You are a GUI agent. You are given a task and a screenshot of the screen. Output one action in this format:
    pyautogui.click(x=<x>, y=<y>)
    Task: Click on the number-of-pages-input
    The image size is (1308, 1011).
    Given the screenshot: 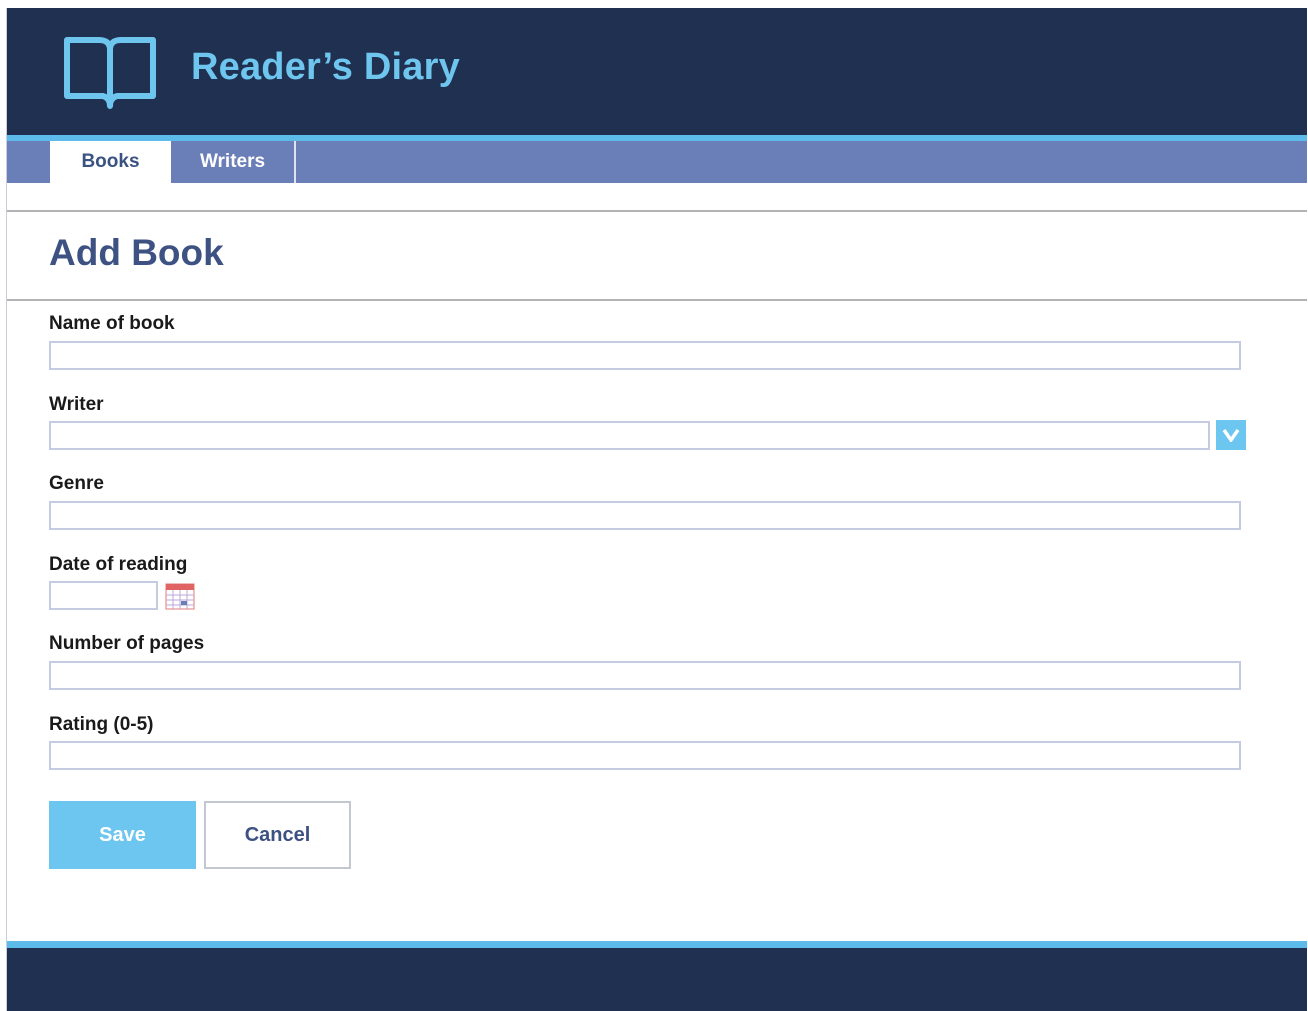 What is the action you would take?
    pyautogui.click(x=645, y=675)
    